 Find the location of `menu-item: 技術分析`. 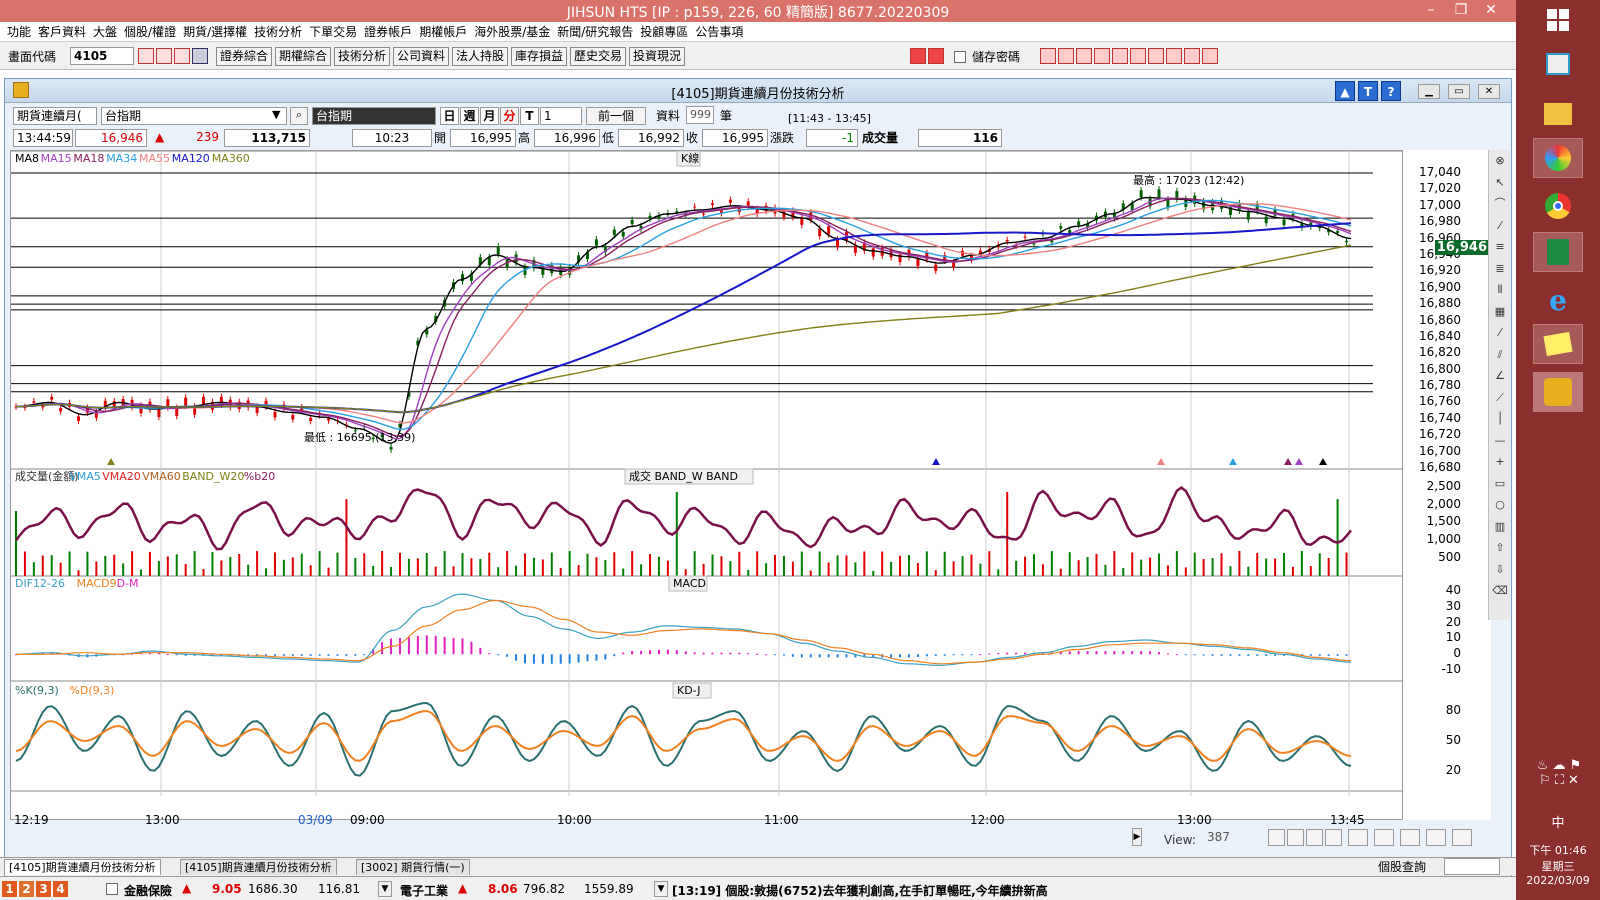

menu-item: 技術分析 is located at coordinates (278, 32).